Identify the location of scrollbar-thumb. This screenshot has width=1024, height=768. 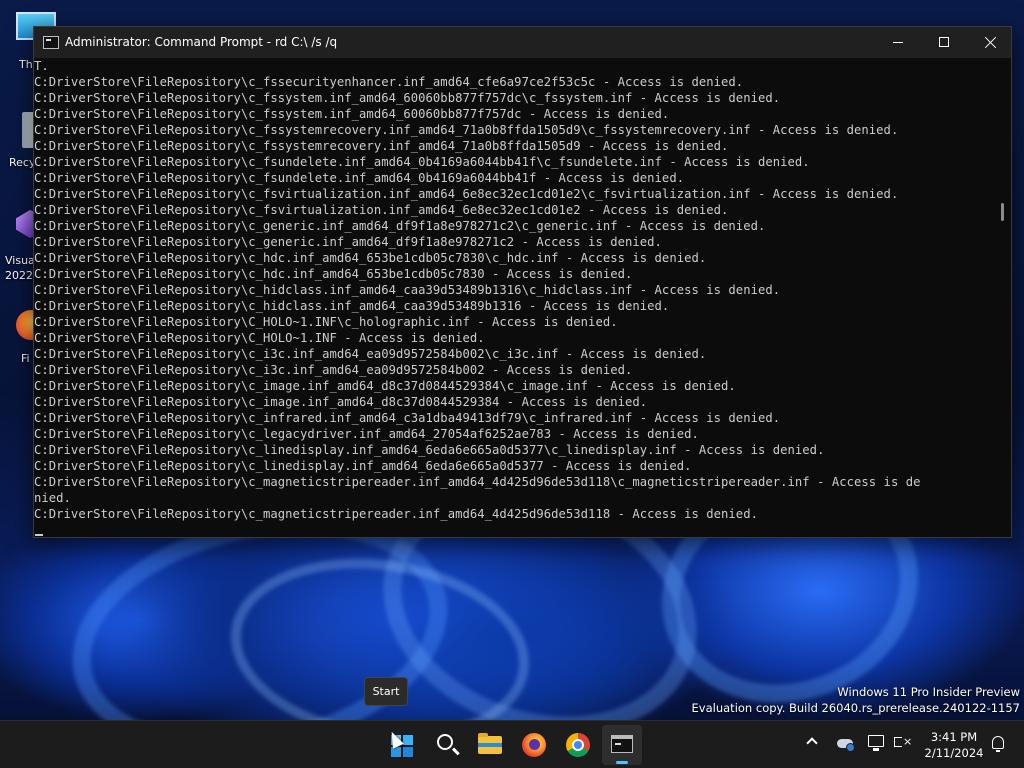
(1002, 212).